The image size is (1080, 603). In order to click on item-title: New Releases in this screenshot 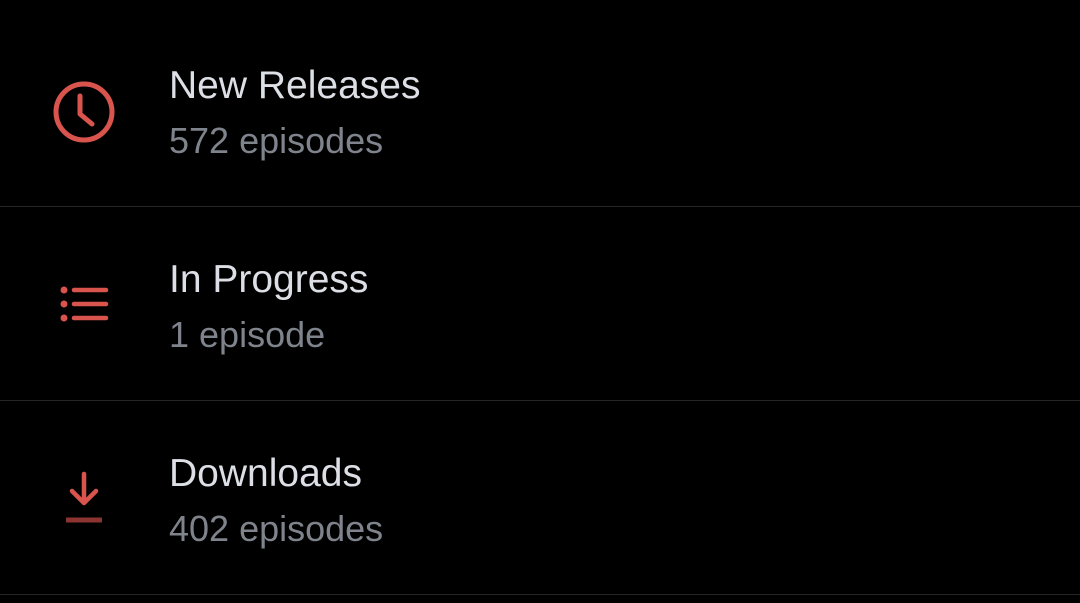, I will do `click(295, 85)`.